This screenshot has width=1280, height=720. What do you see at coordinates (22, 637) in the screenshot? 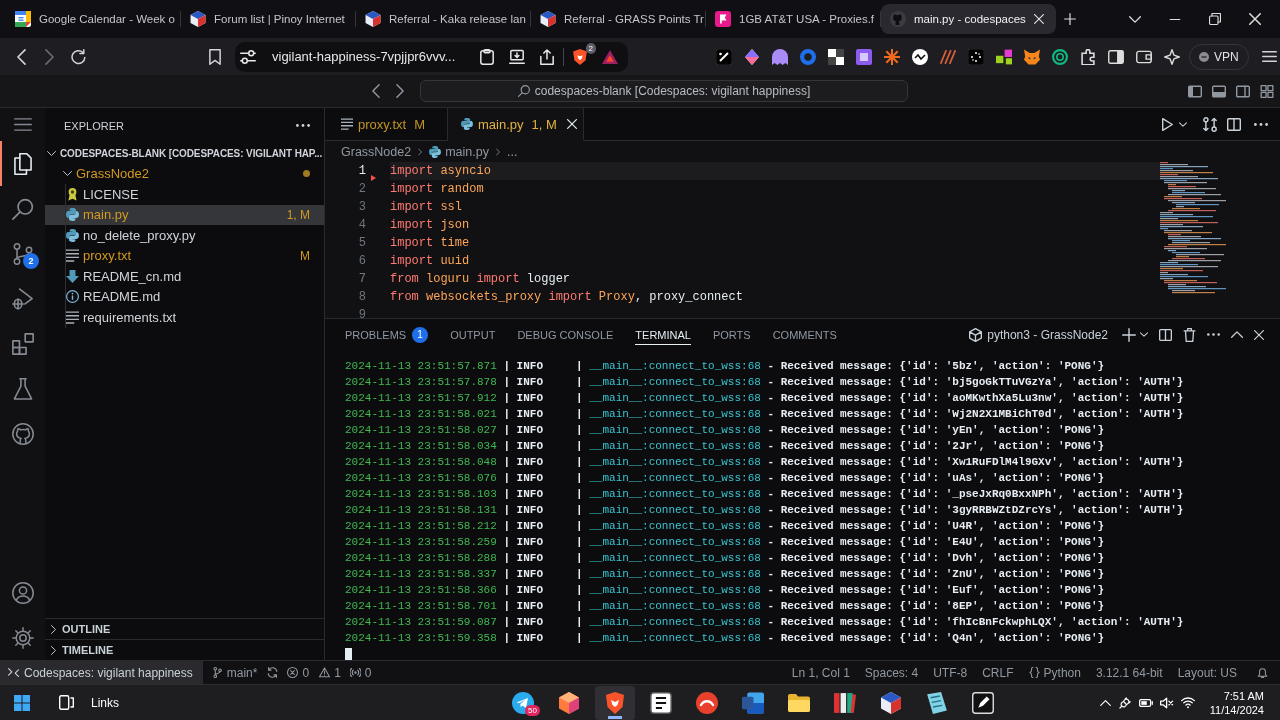
I see `settings-icon` at bounding box center [22, 637].